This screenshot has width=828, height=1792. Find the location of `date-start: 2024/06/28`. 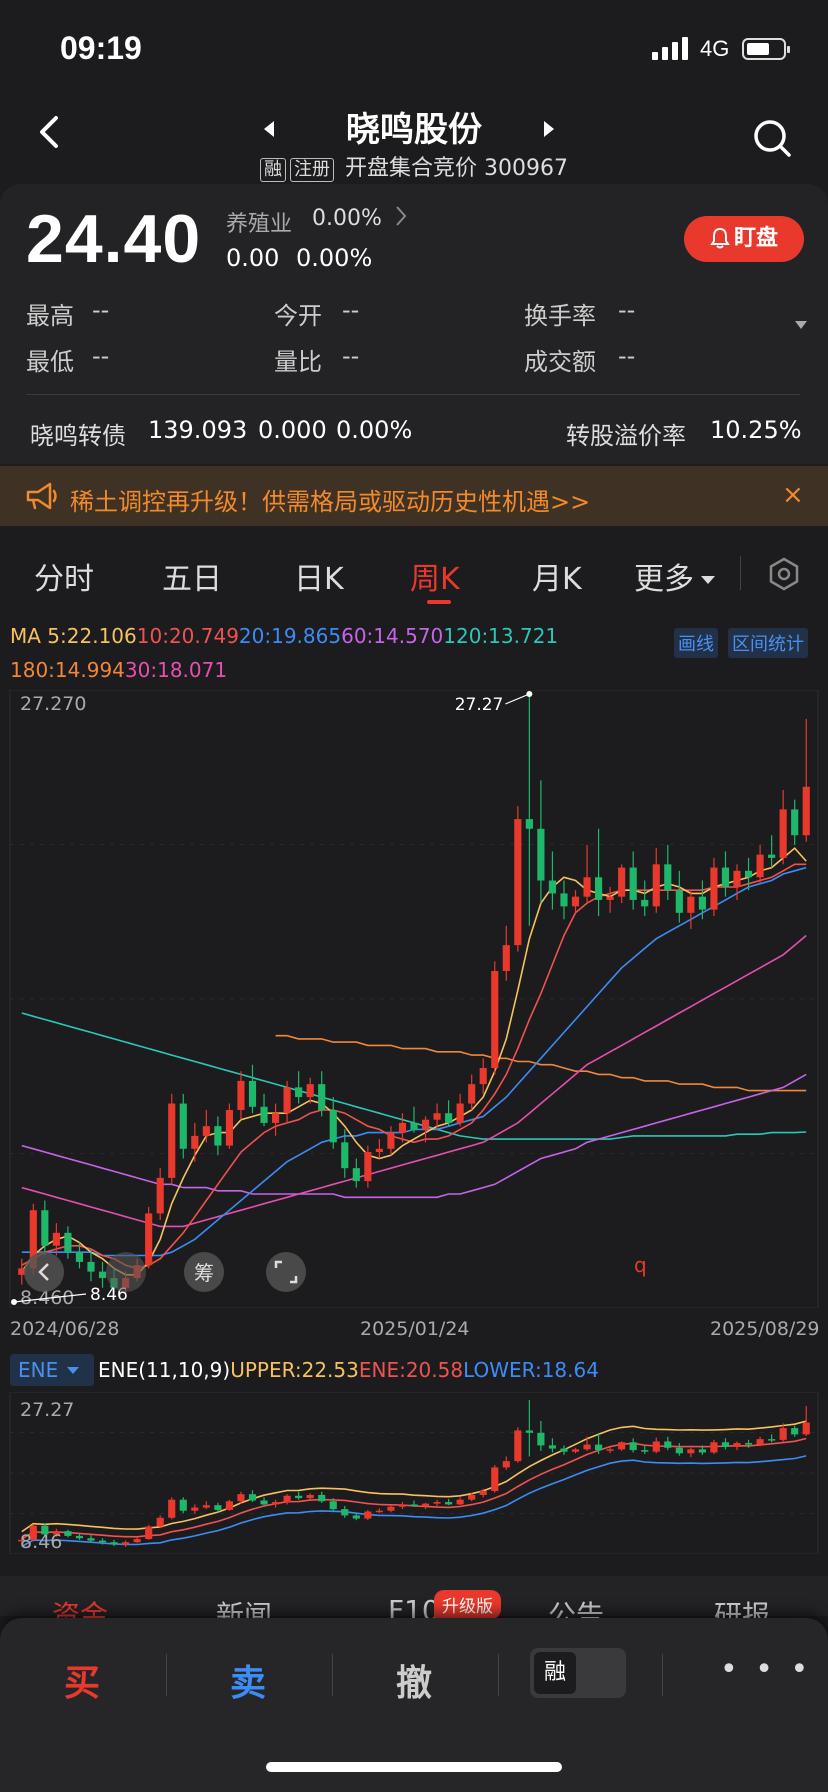

date-start: 2024/06/28 is located at coordinates (65, 1329).